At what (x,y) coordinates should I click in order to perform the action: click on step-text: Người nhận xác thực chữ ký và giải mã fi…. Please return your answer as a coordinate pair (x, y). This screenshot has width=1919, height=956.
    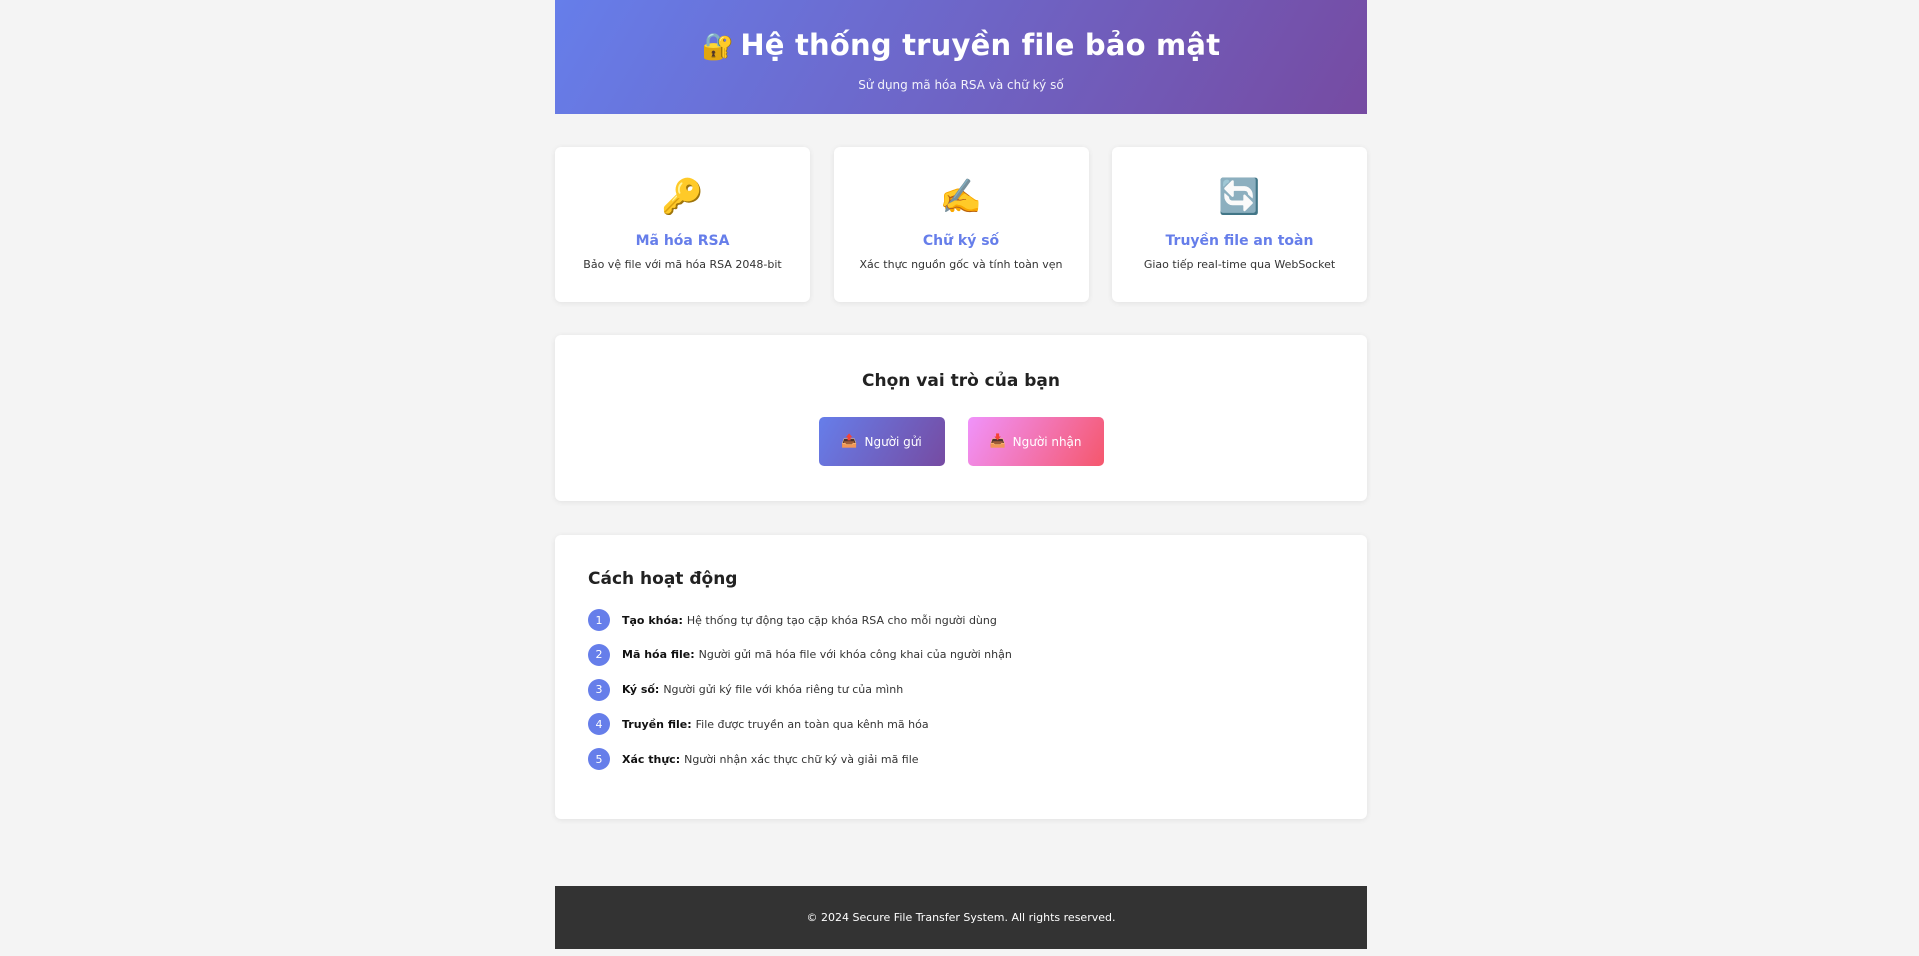
    Looking at the image, I should click on (801, 759).